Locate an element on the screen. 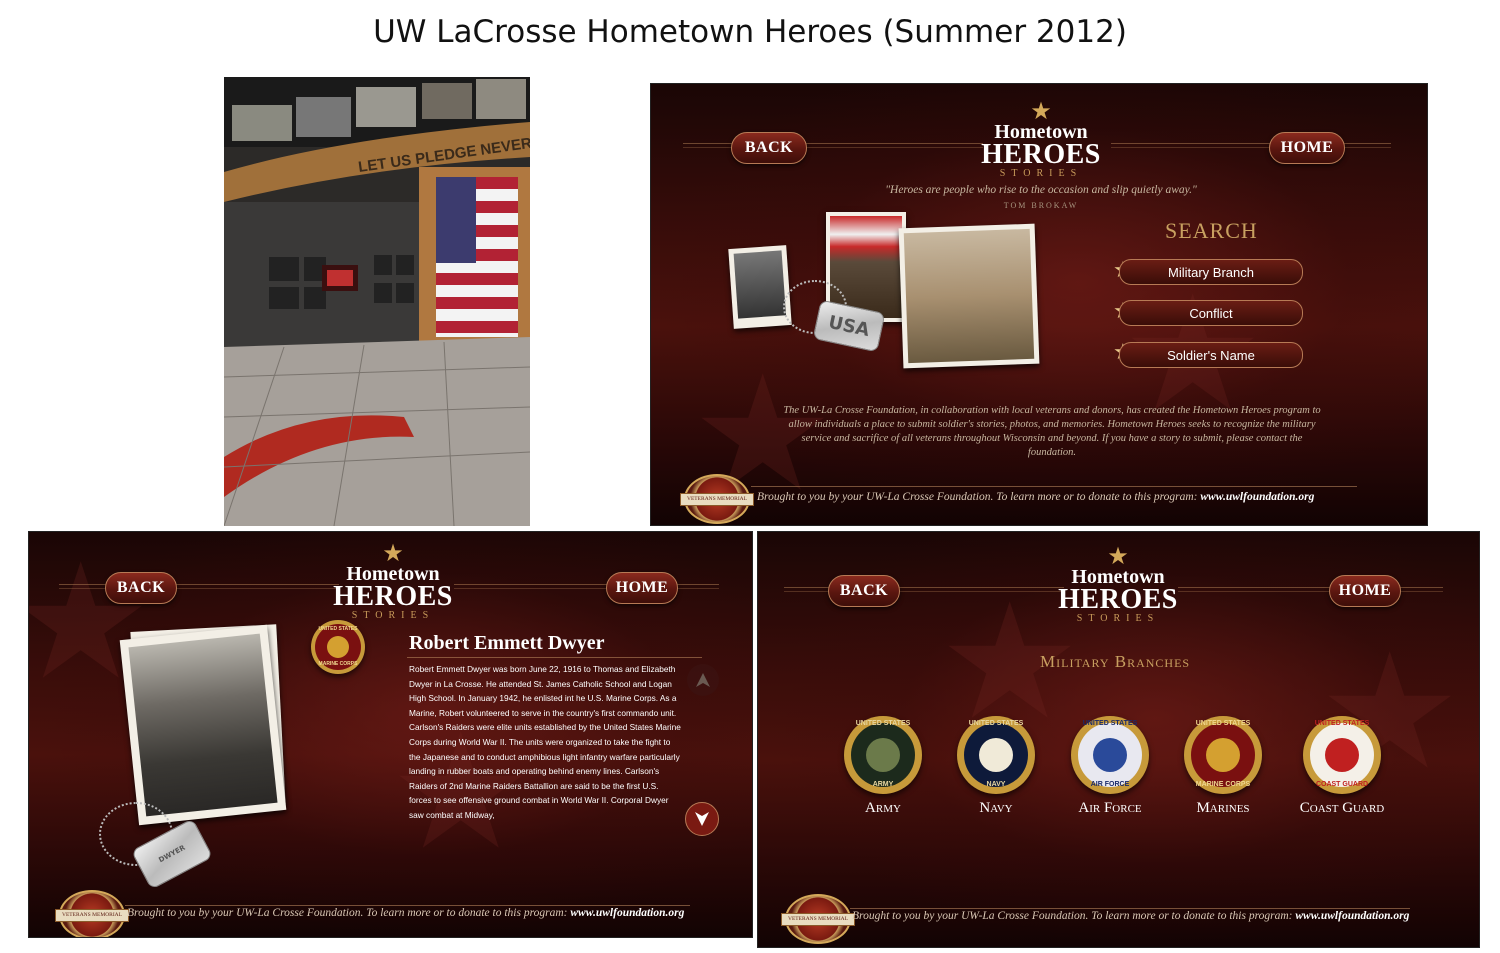  badge-text-bottom: AIR FORCE is located at coordinates (1110, 784).